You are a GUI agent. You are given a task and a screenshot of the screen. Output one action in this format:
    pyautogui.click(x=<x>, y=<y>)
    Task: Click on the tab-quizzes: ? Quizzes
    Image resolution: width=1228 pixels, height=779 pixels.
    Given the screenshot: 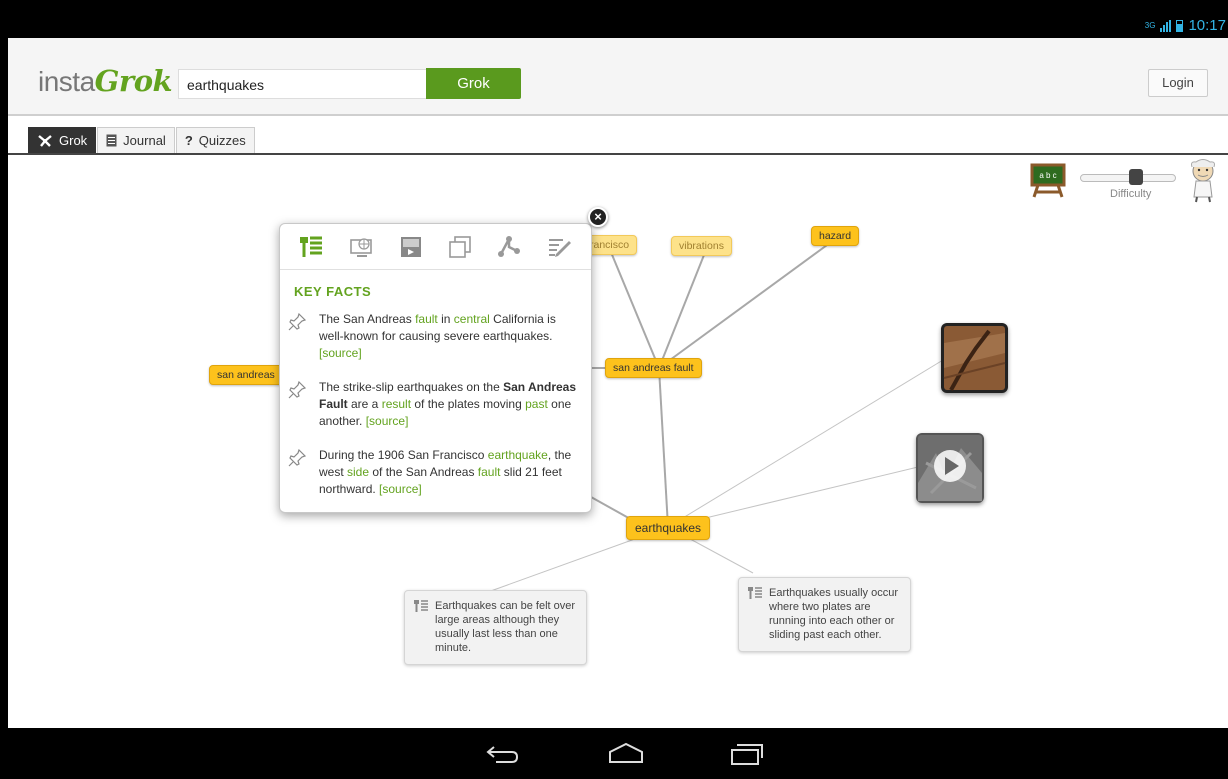 What is the action you would take?
    pyautogui.click(x=215, y=140)
    